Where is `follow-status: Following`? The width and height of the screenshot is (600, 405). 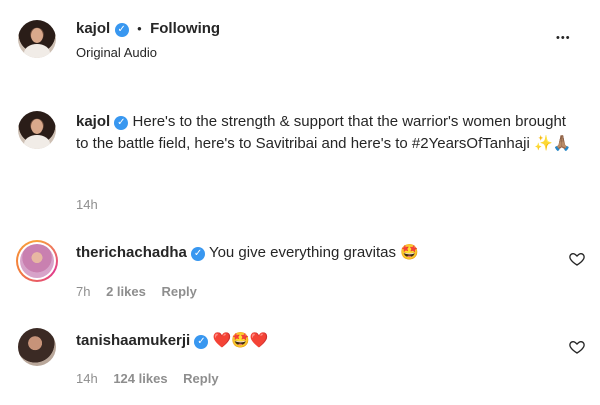
follow-status: Following is located at coordinates (185, 28).